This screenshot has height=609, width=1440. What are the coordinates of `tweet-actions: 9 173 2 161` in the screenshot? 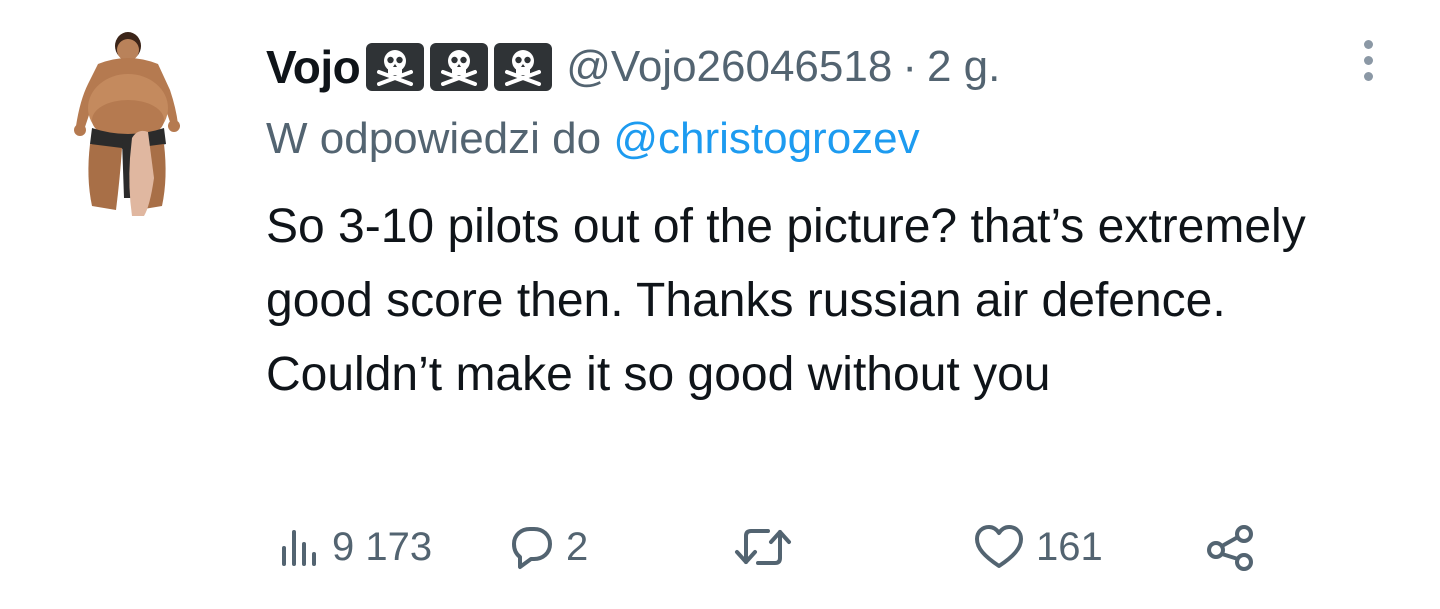 It's located at (776, 547).